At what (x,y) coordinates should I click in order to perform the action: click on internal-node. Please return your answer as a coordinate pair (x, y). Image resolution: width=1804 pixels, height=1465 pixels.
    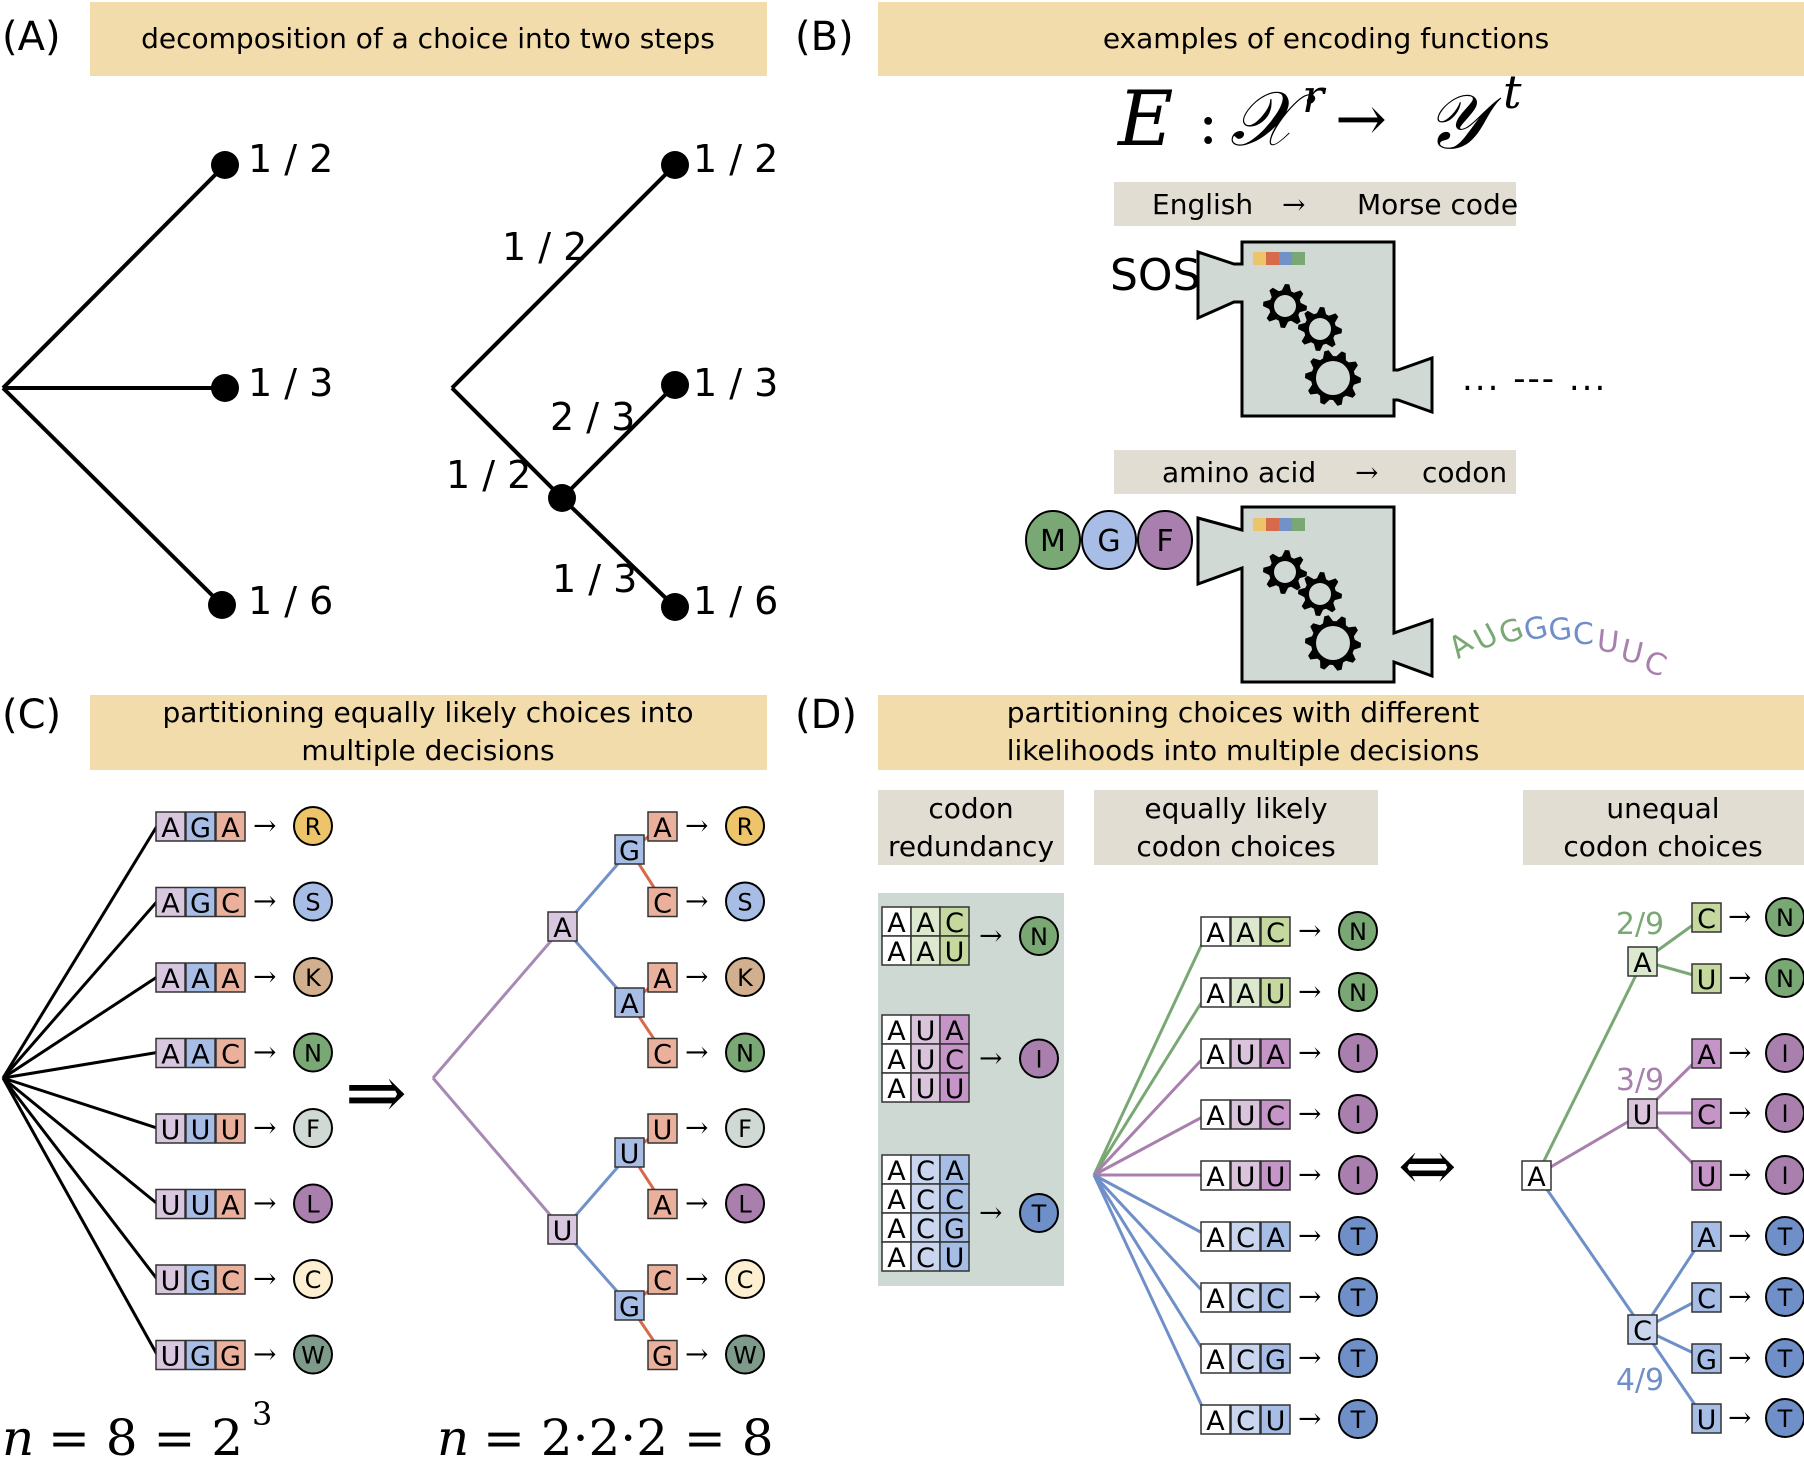
    Looking at the image, I should click on (562, 498).